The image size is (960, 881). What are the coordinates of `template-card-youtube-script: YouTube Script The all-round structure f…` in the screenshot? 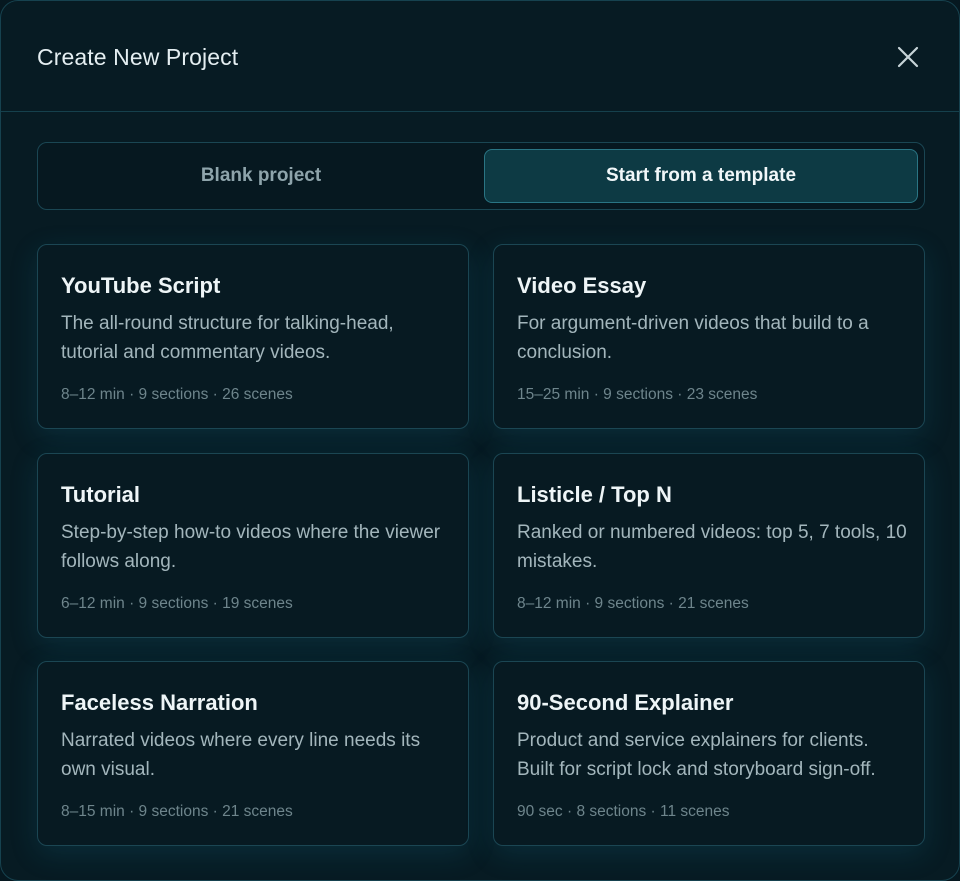 It's located at (253, 336).